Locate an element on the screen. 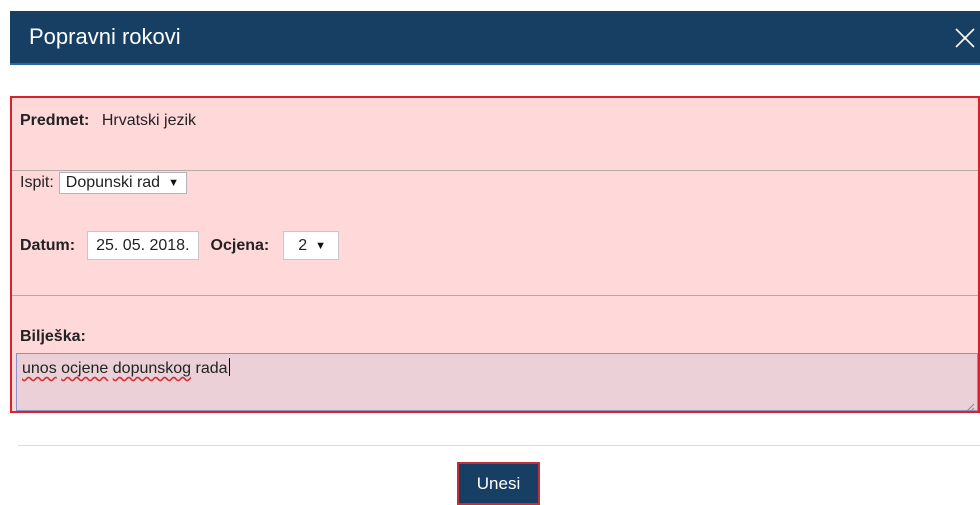 The image size is (980, 505). close-icon is located at coordinates (965, 38).